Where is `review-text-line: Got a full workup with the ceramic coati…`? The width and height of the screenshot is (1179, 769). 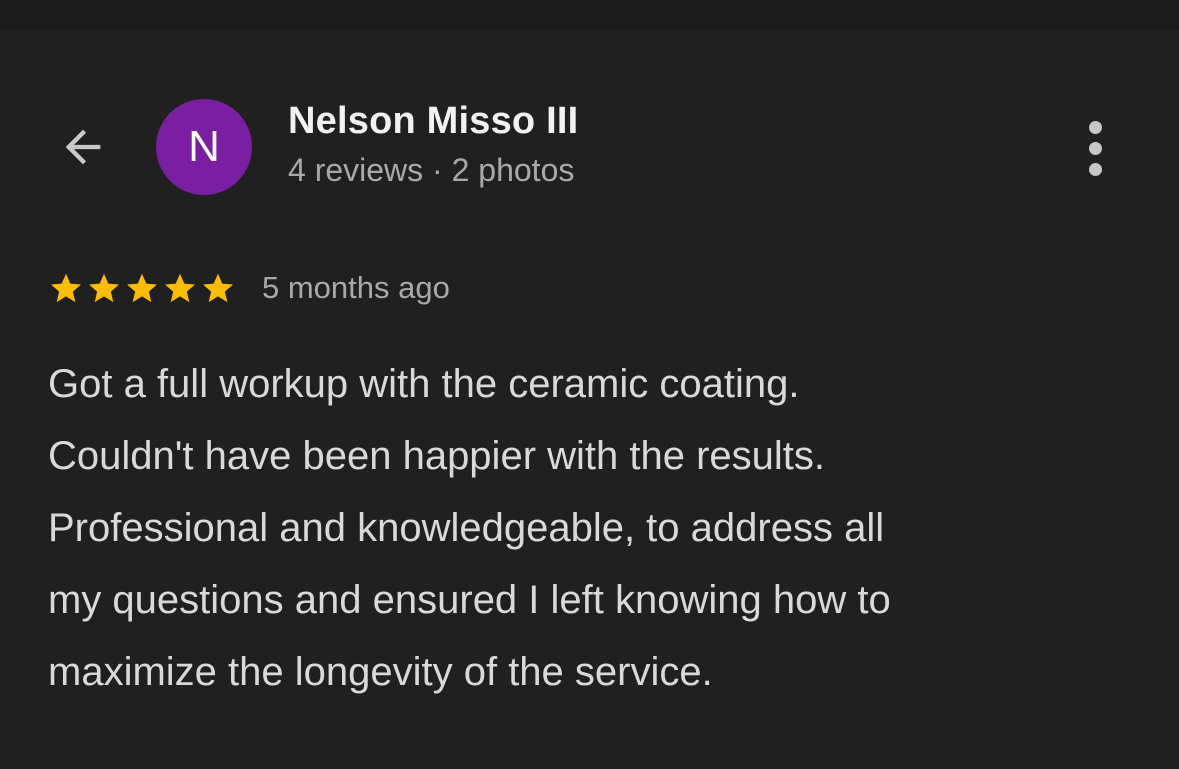 review-text-line: Got a full workup with the ceramic coati… is located at coordinates (424, 384).